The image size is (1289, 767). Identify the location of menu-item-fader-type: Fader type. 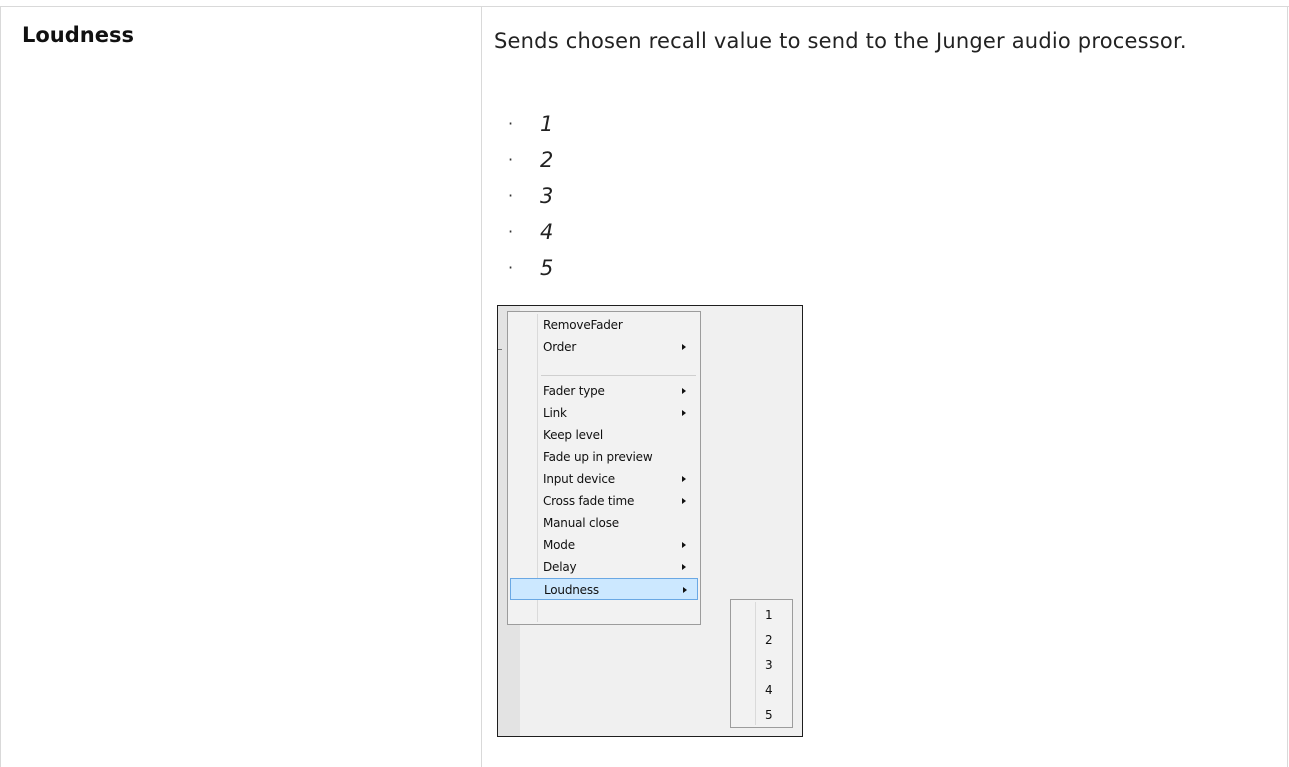
(604, 391).